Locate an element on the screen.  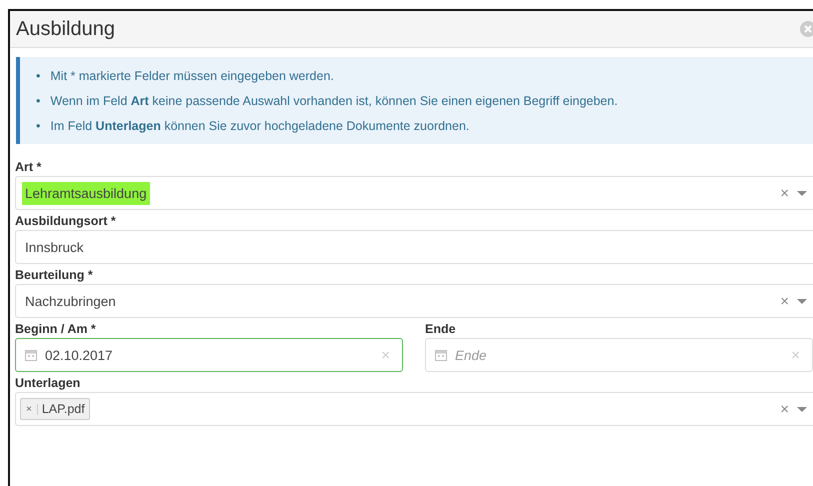
dialog-title: Ausbildung is located at coordinates (65, 29).